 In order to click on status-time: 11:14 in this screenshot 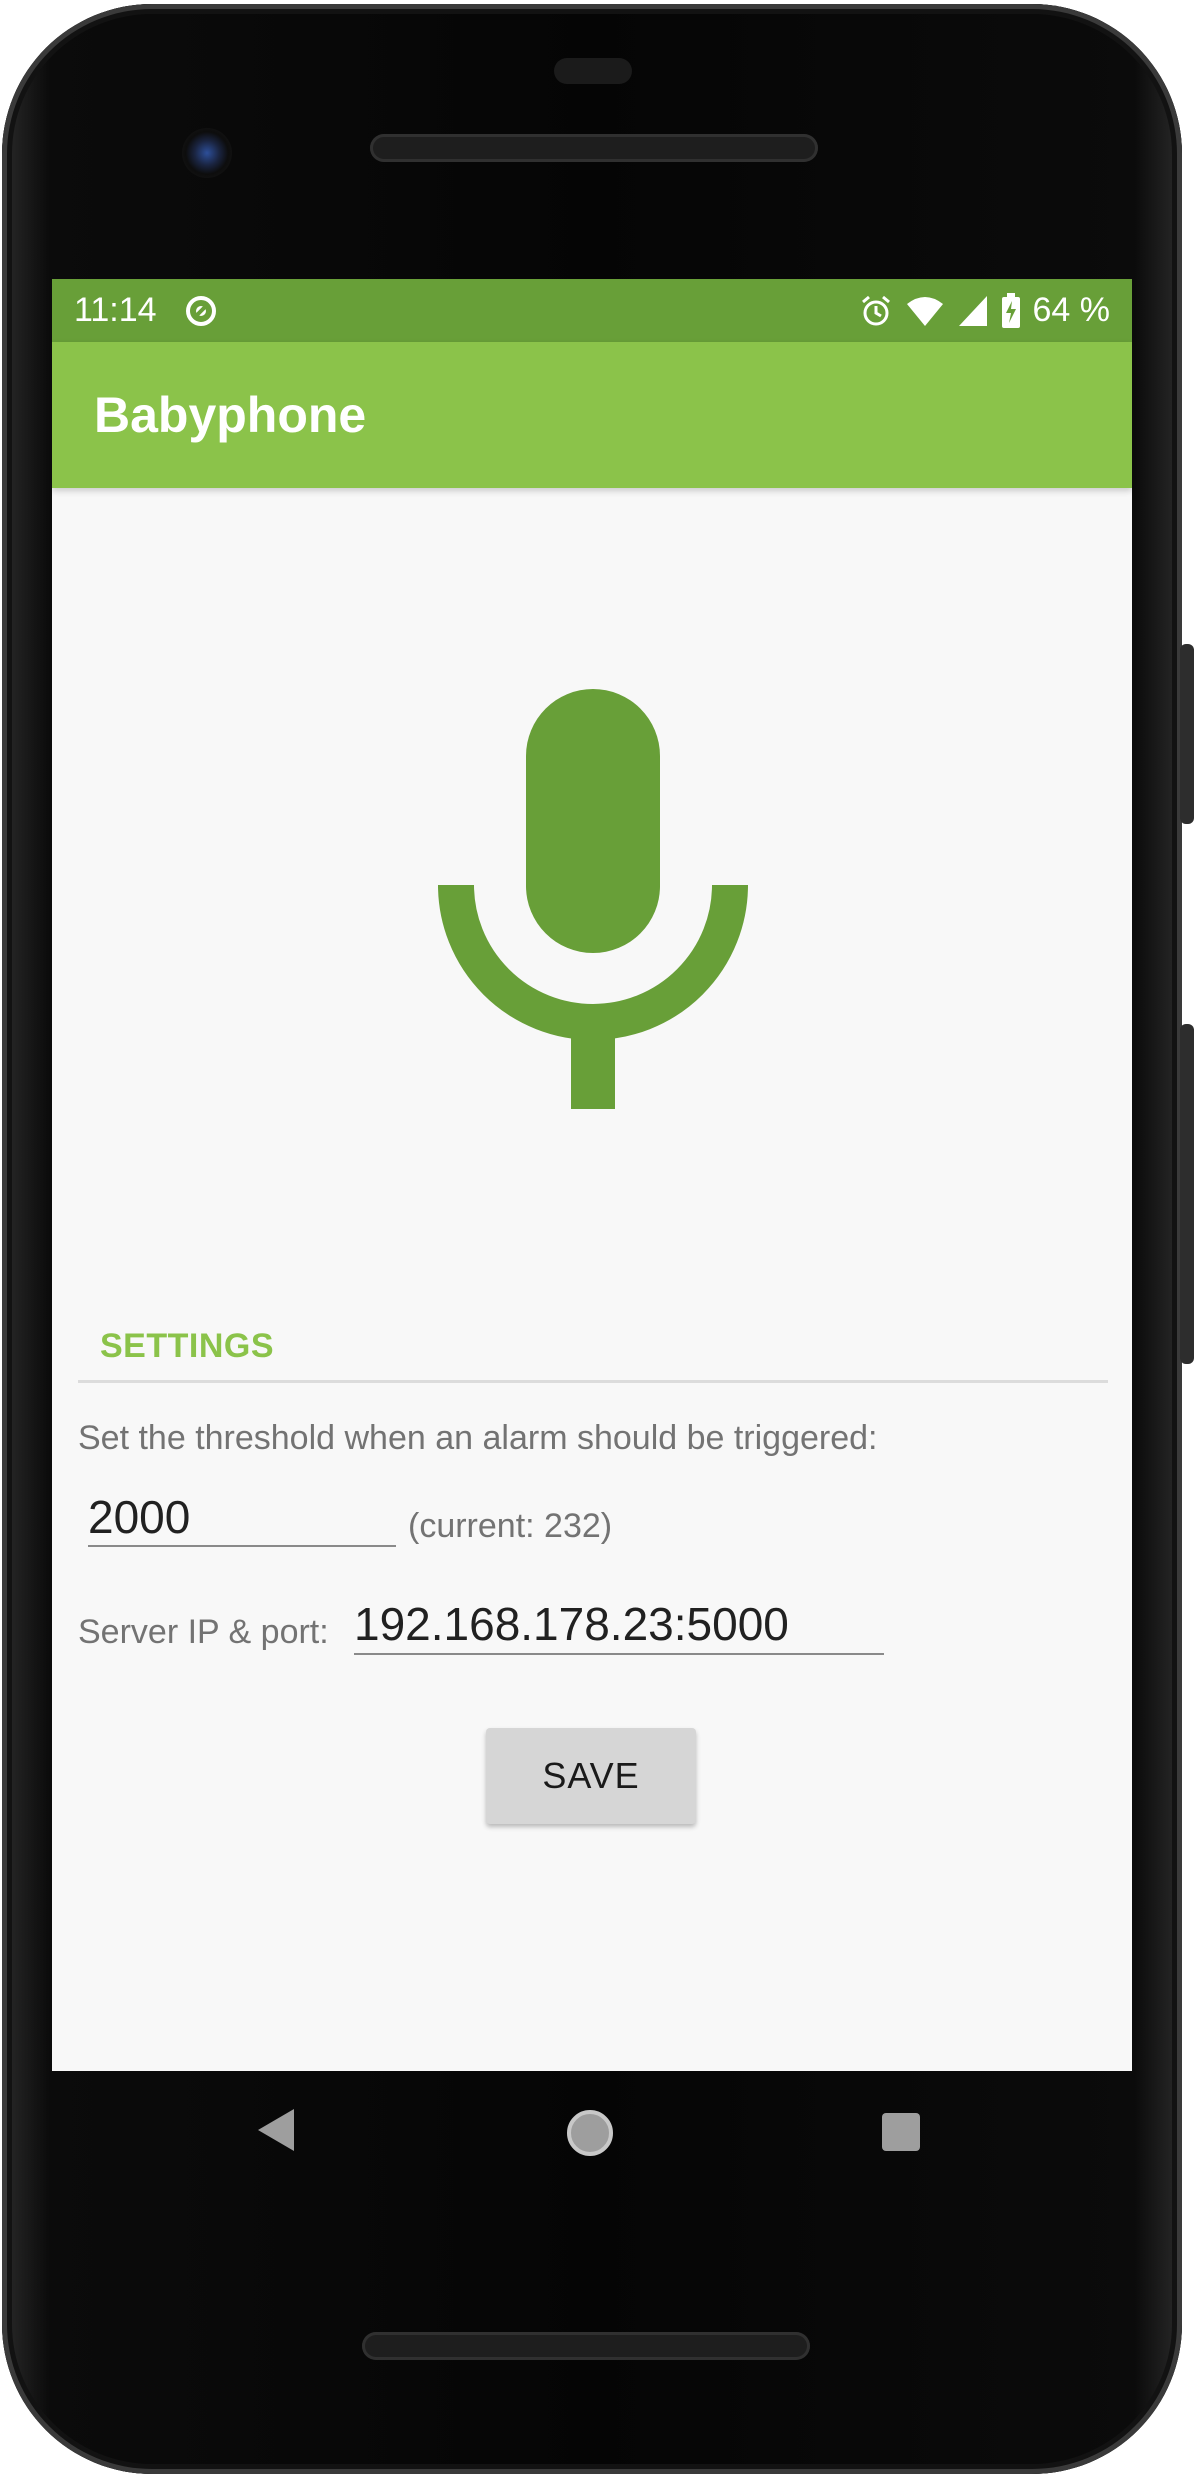, I will do `click(115, 310)`.